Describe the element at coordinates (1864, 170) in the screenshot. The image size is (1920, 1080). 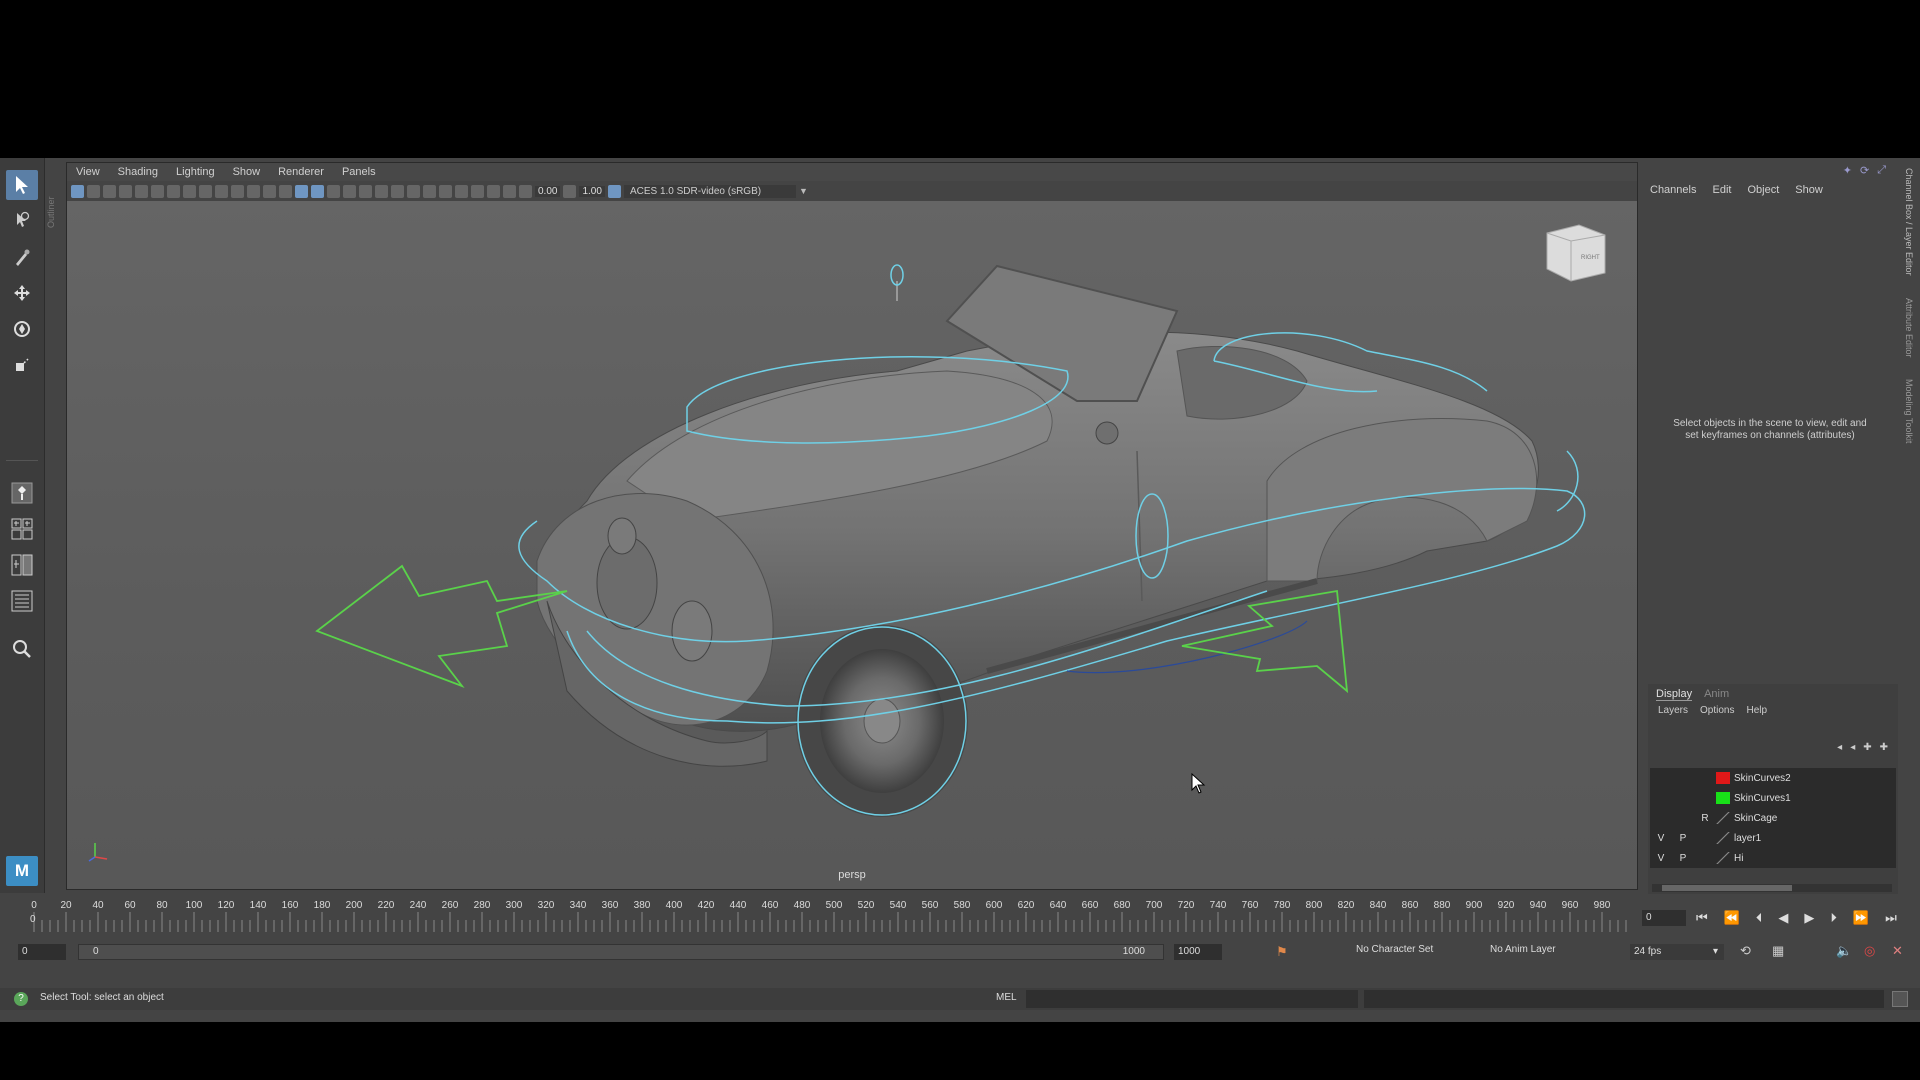
I see `sync-icon: ⟳` at that location.